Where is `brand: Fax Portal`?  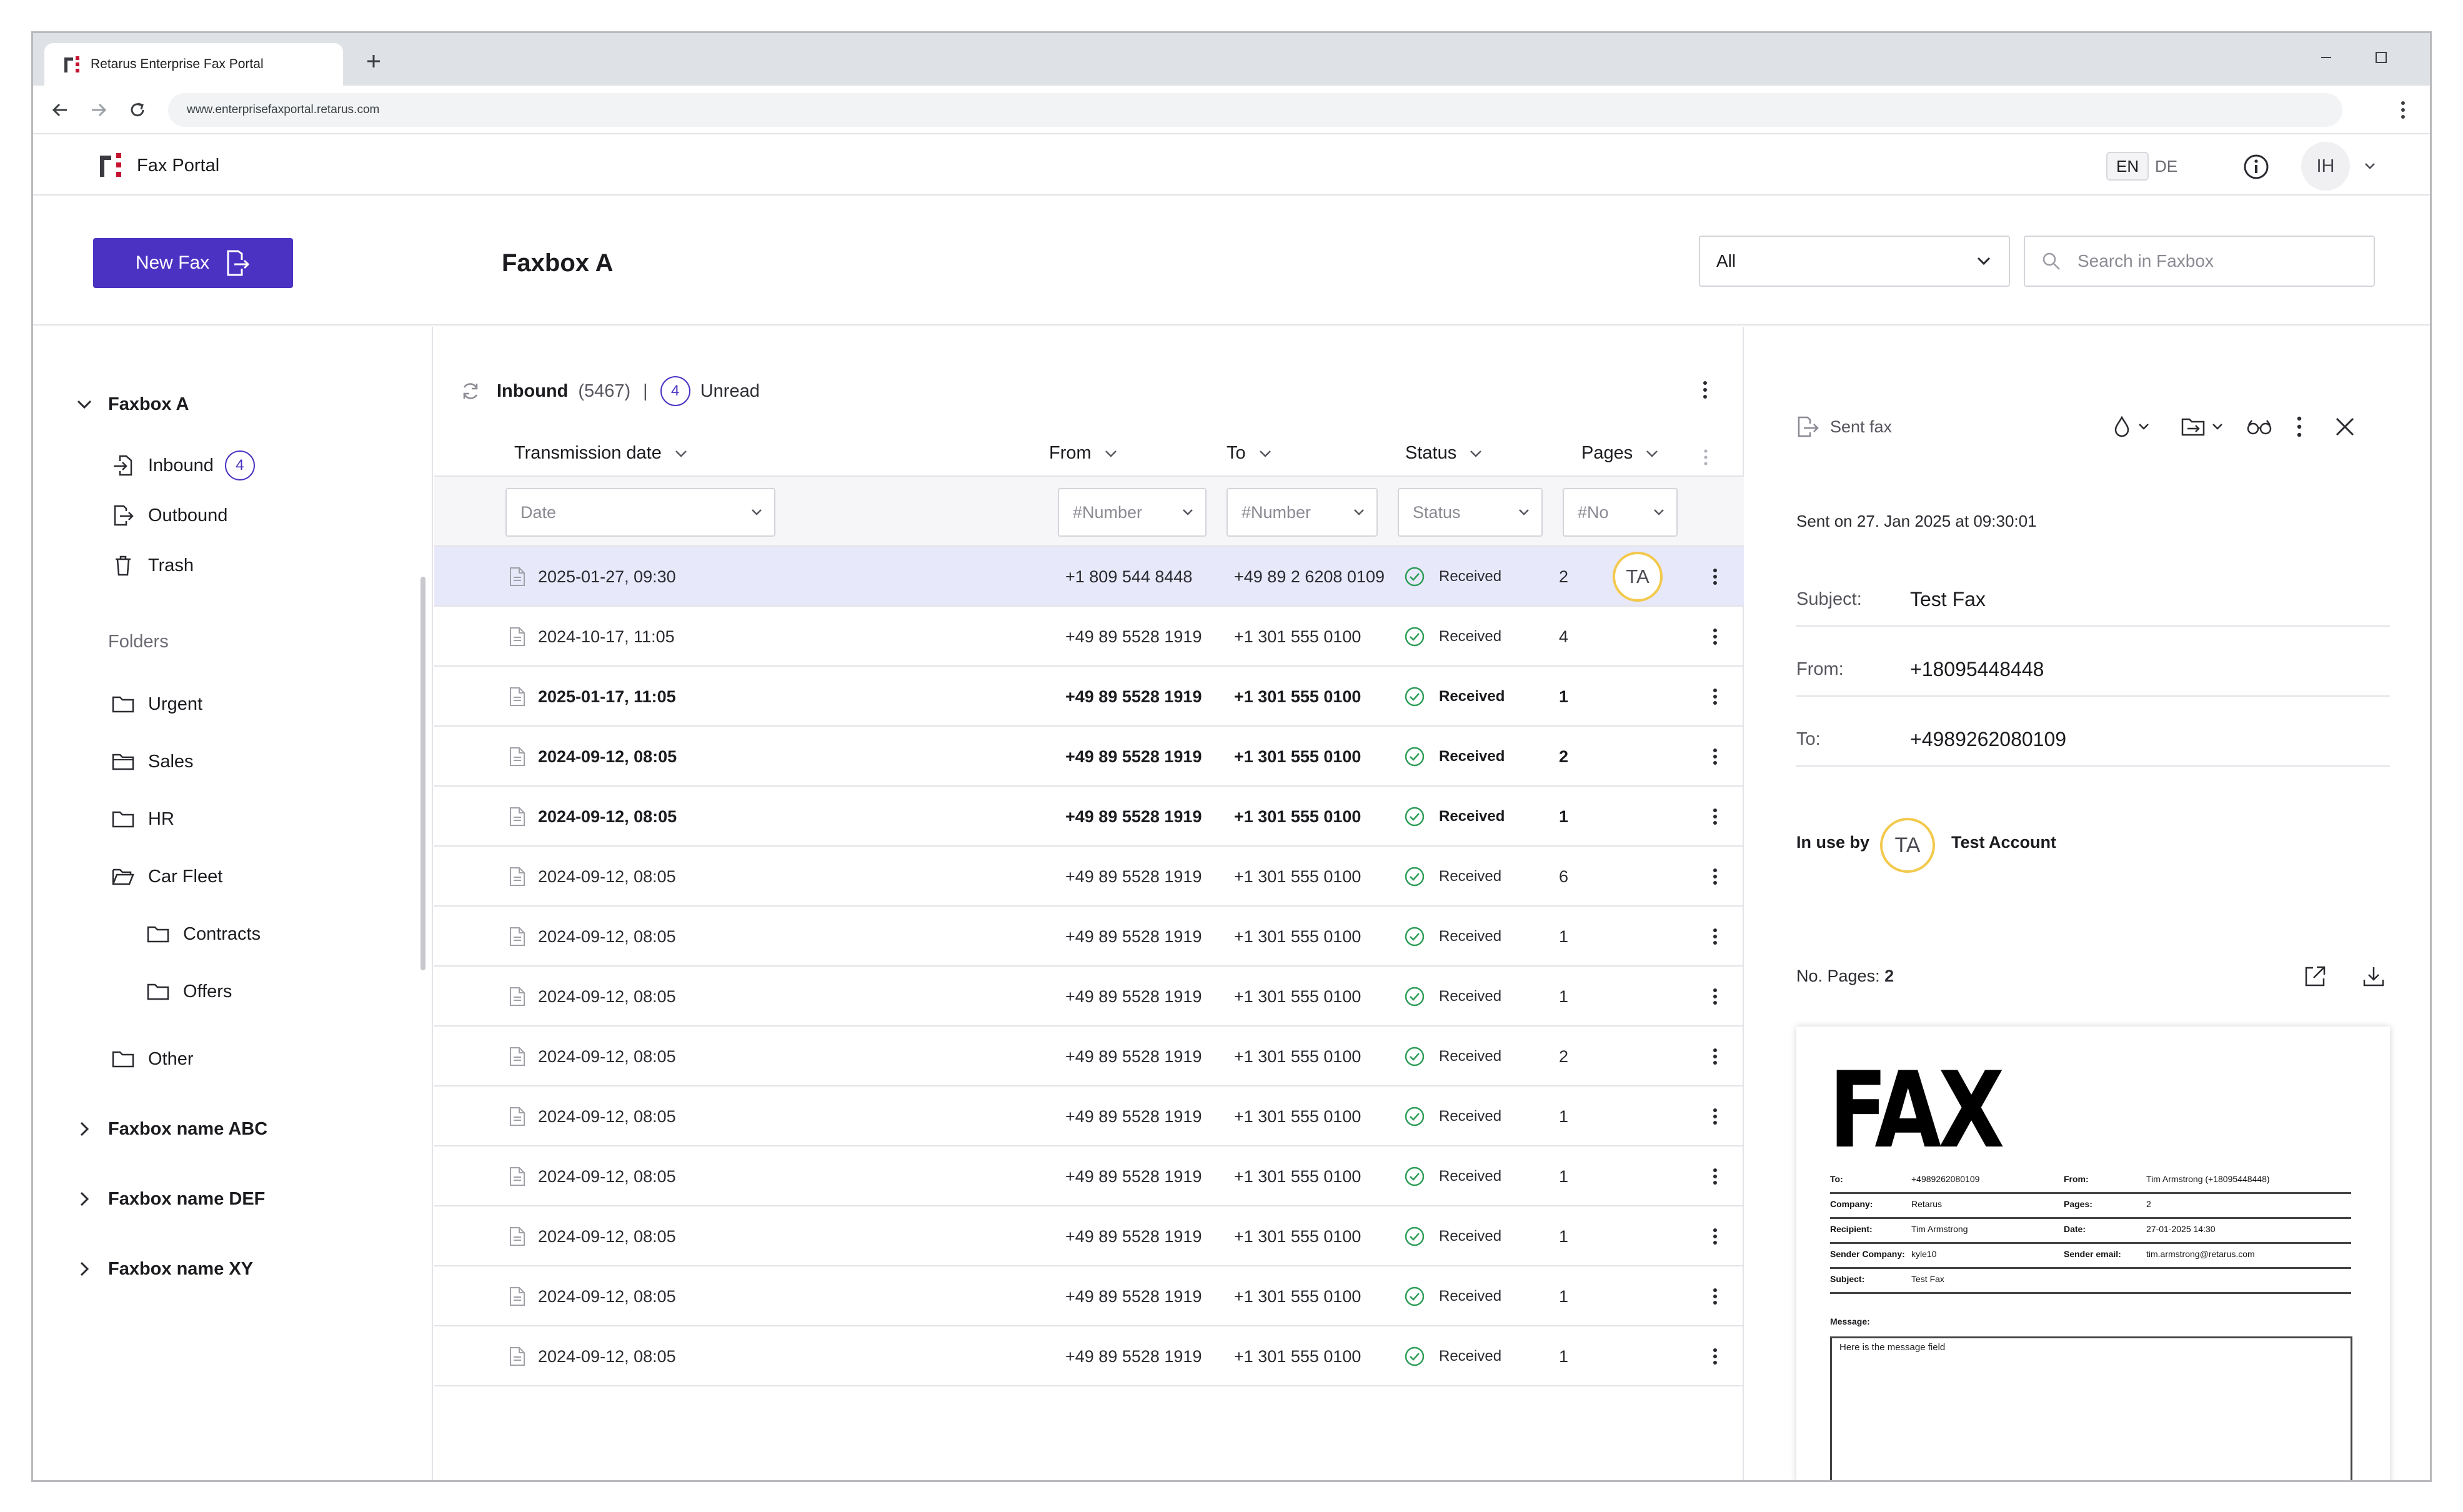 brand: Fax Portal is located at coordinates (158, 165).